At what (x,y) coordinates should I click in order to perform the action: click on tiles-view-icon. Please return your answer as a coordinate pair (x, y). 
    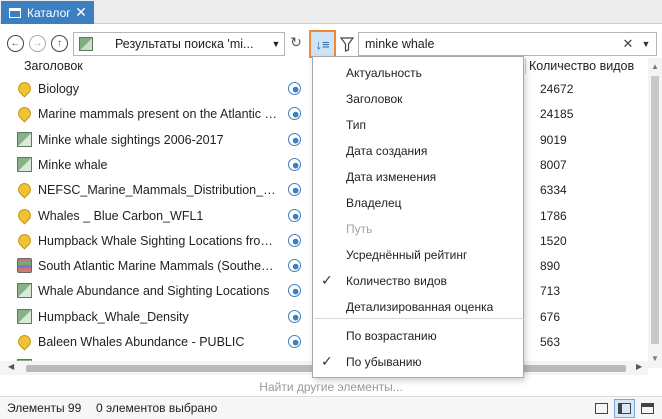
    Looking at the image, I should click on (601, 408).